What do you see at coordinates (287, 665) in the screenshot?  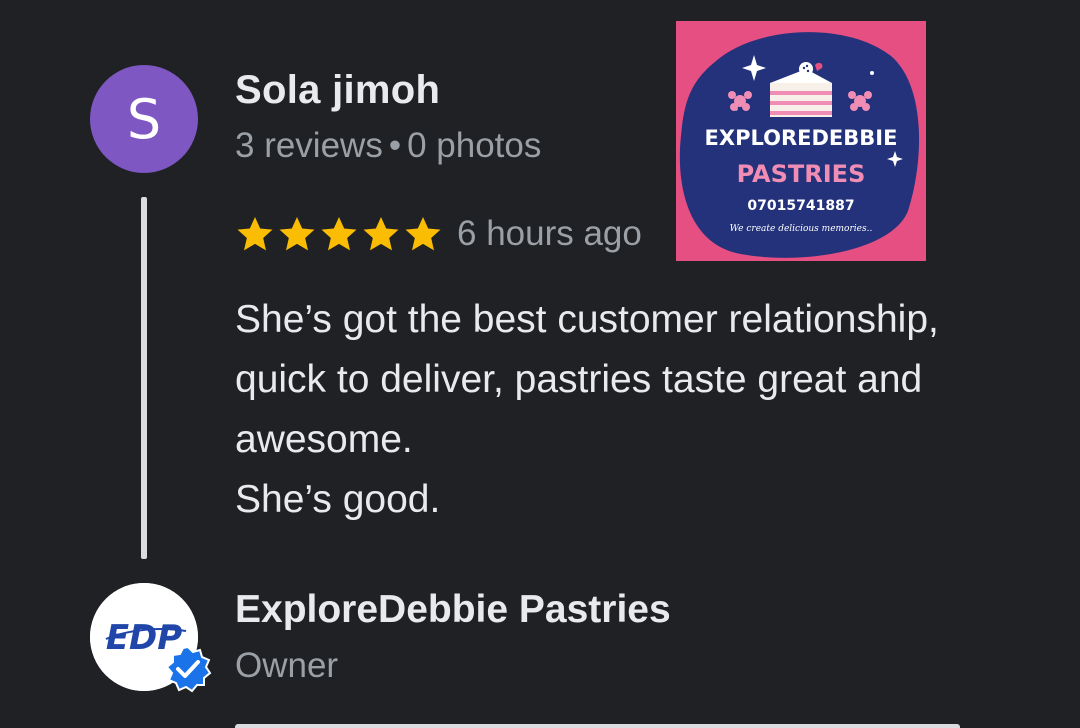 I see `owner-role: Owner` at bounding box center [287, 665].